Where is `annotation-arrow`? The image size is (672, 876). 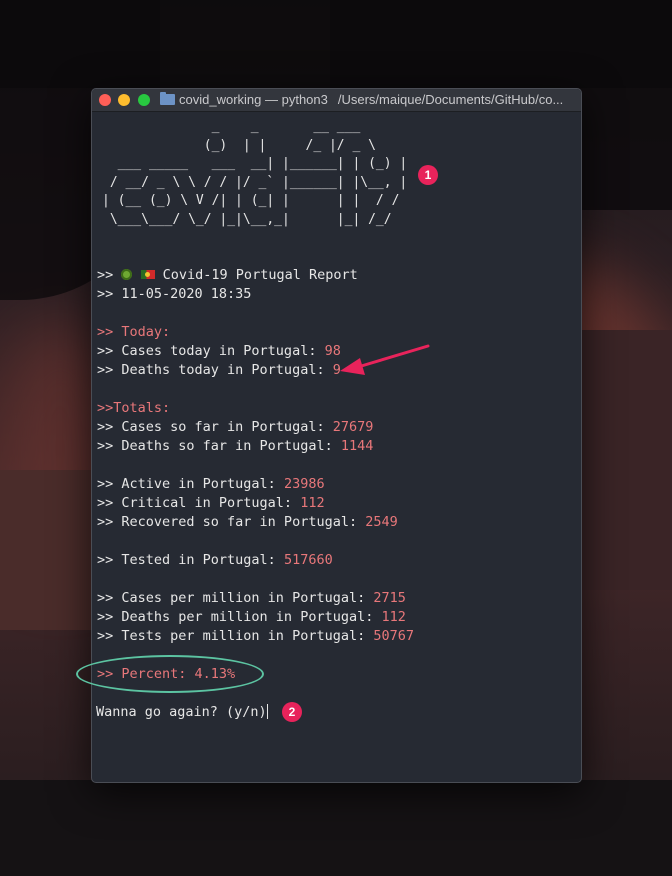 annotation-arrow is located at coordinates (385, 359).